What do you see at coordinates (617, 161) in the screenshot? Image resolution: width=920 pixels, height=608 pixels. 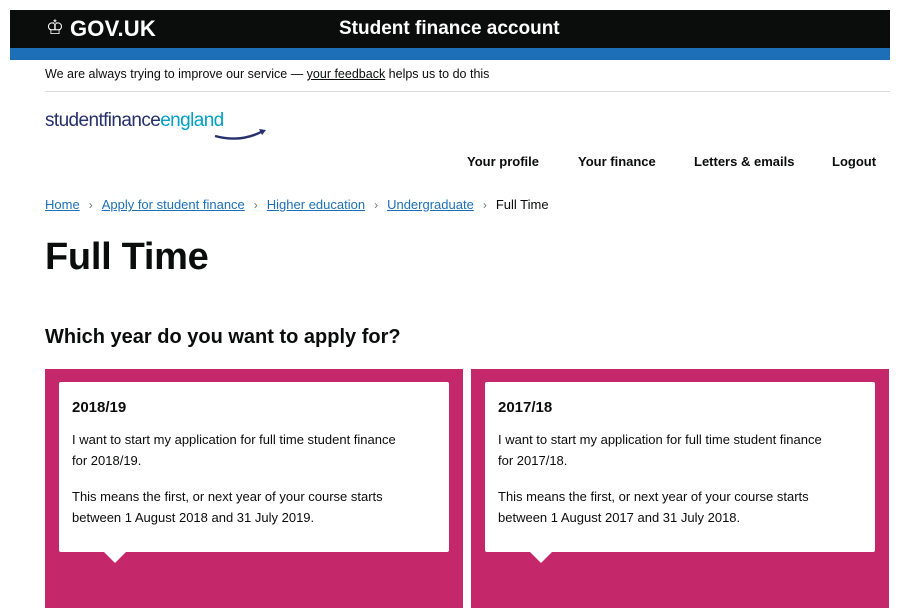 I see `nav-your-finance: Your finance` at bounding box center [617, 161].